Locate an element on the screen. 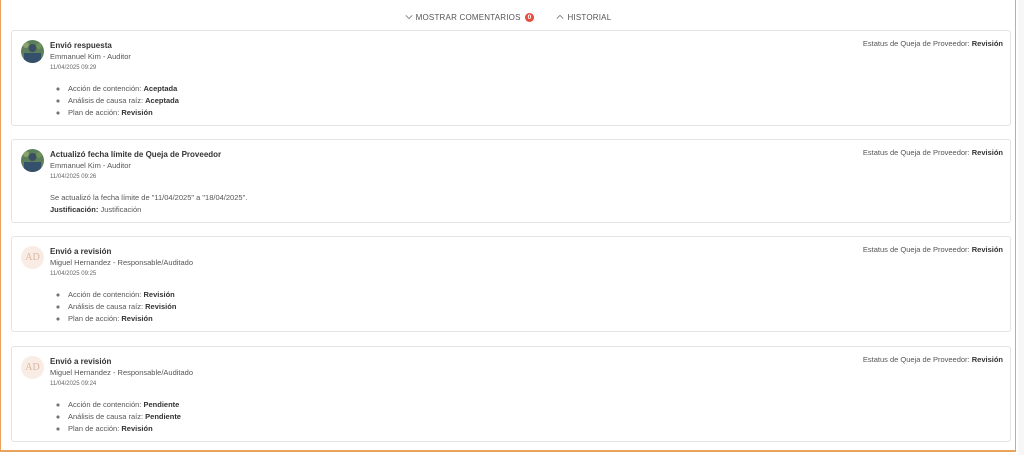 The height and width of the screenshot is (455, 1024). scrollbar-track is located at coordinates (1021, 227).